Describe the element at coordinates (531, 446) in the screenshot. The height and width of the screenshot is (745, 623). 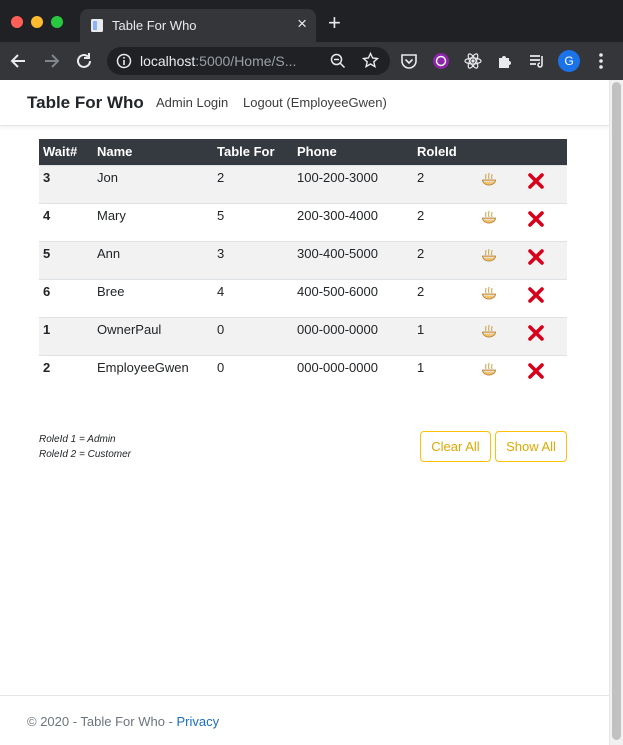
I see `show-all-button: Show All` at that location.